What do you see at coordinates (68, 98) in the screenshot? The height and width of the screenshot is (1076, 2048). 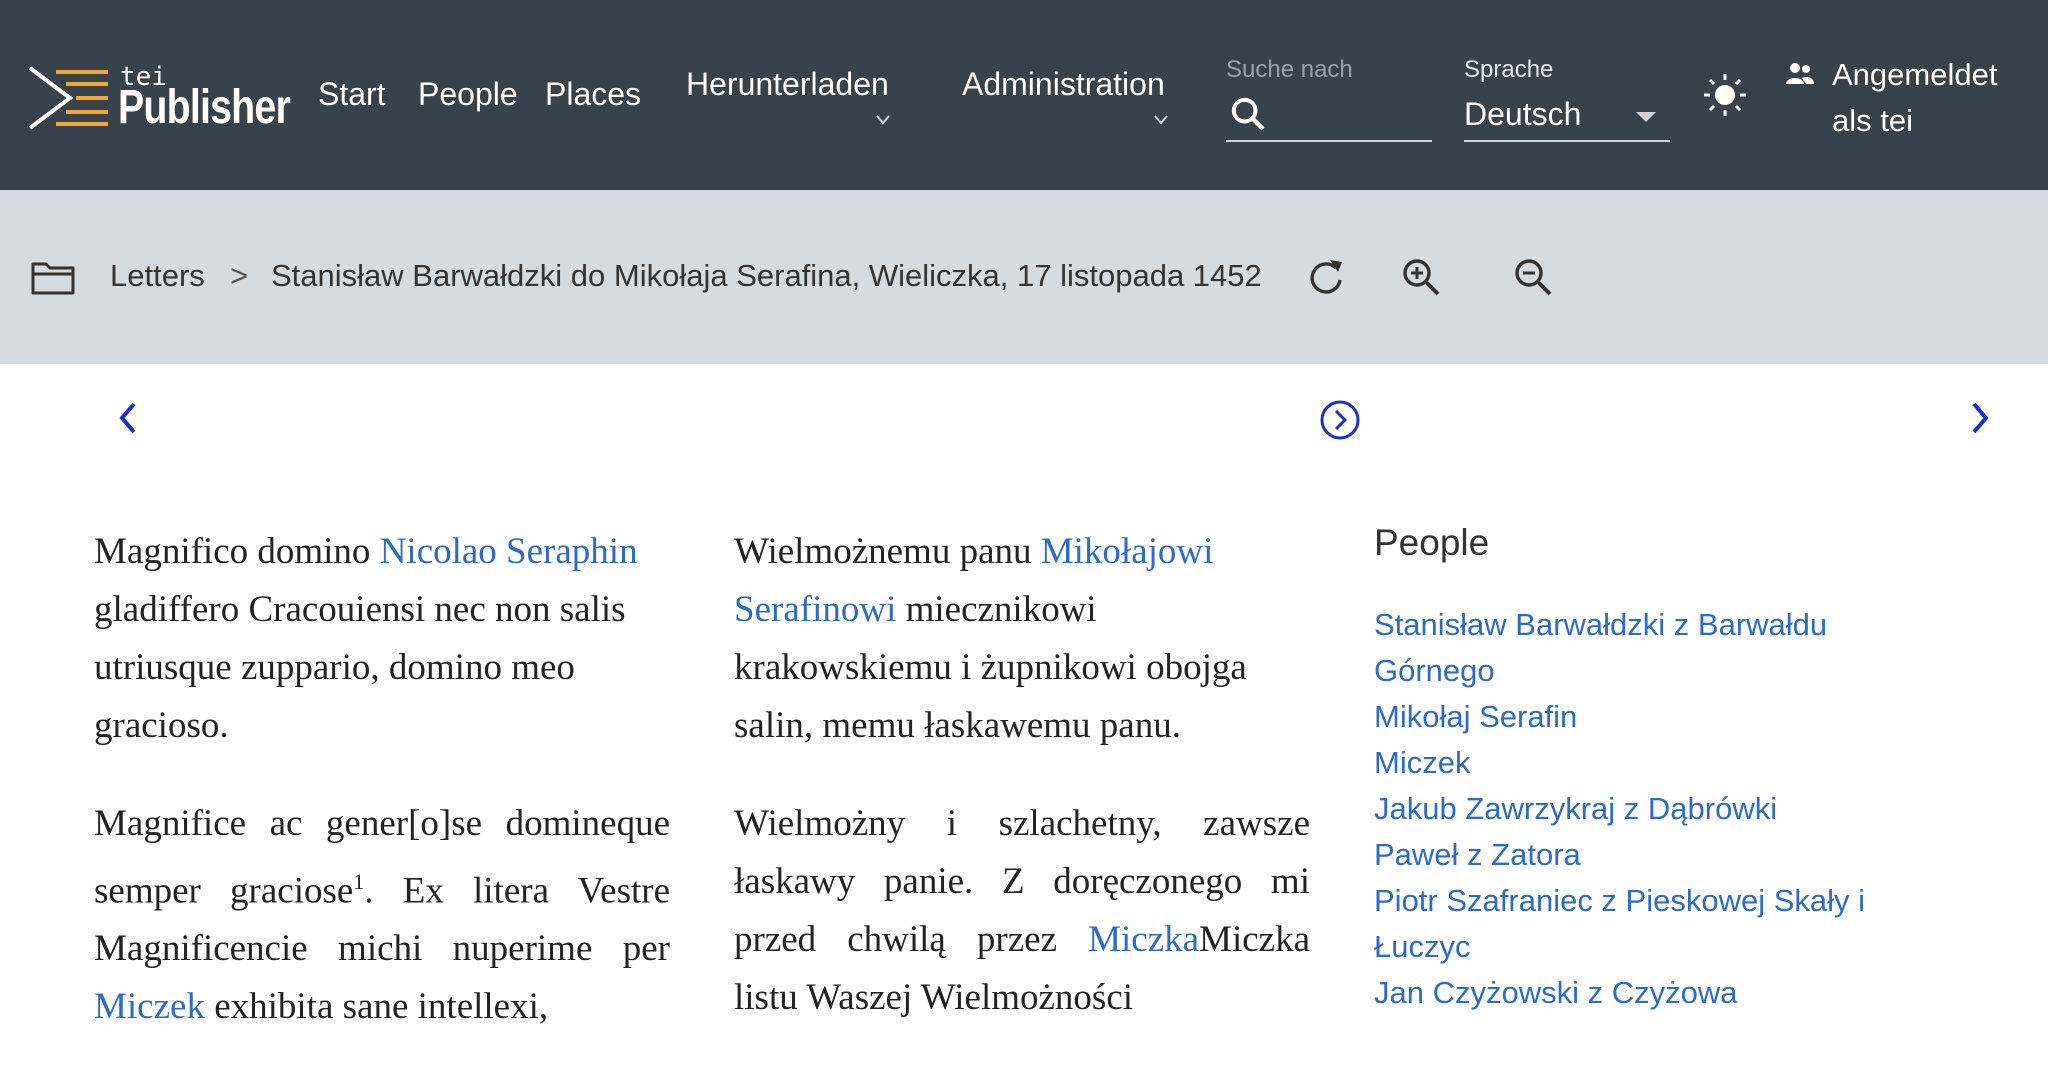 I see `logo-mark-icon` at bounding box center [68, 98].